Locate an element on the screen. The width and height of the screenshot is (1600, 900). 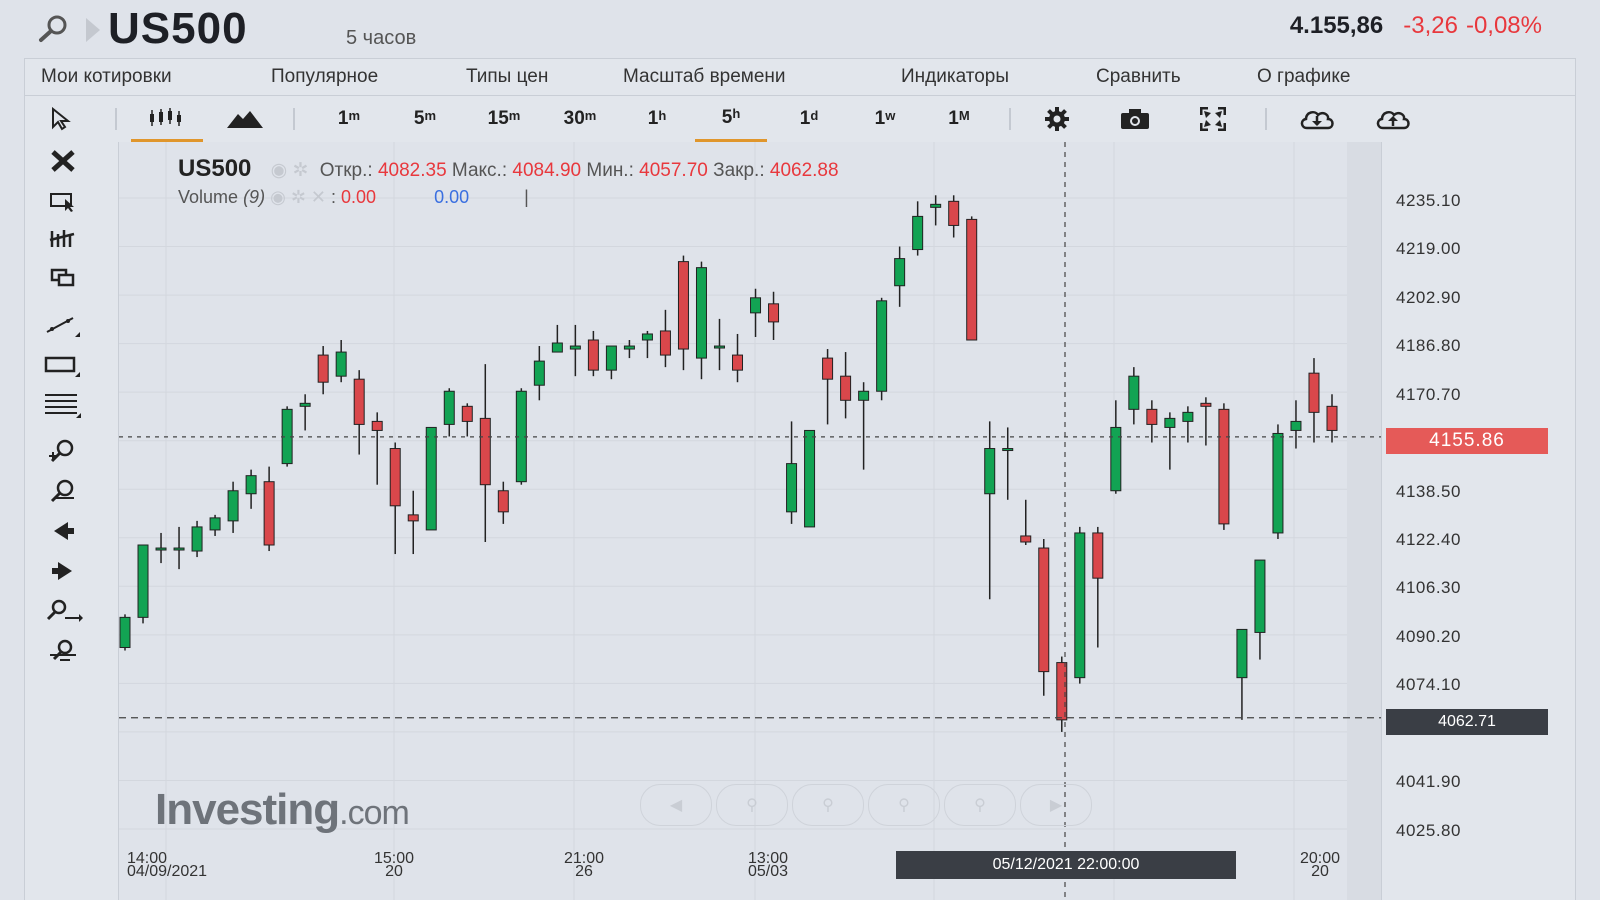
remove-drawings-button is located at coordinates (63, 161).